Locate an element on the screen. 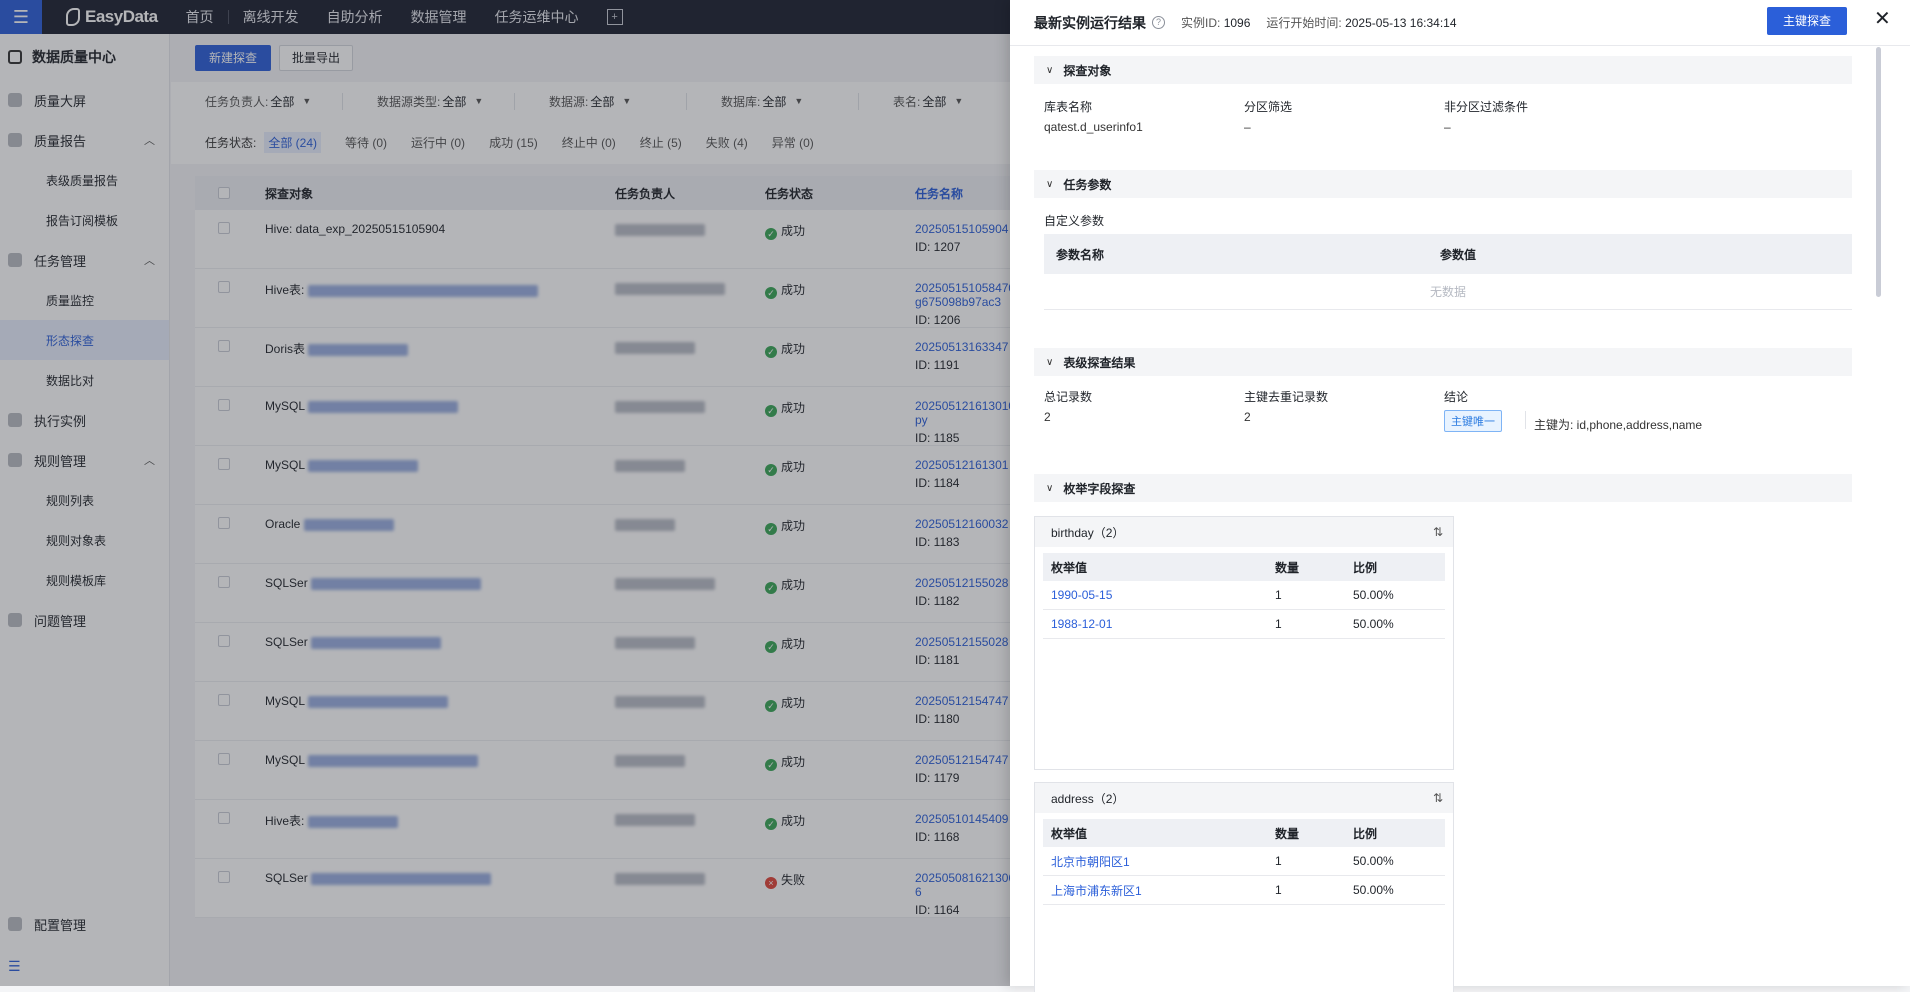  instance-id-value: 1096 is located at coordinates (1237, 23).